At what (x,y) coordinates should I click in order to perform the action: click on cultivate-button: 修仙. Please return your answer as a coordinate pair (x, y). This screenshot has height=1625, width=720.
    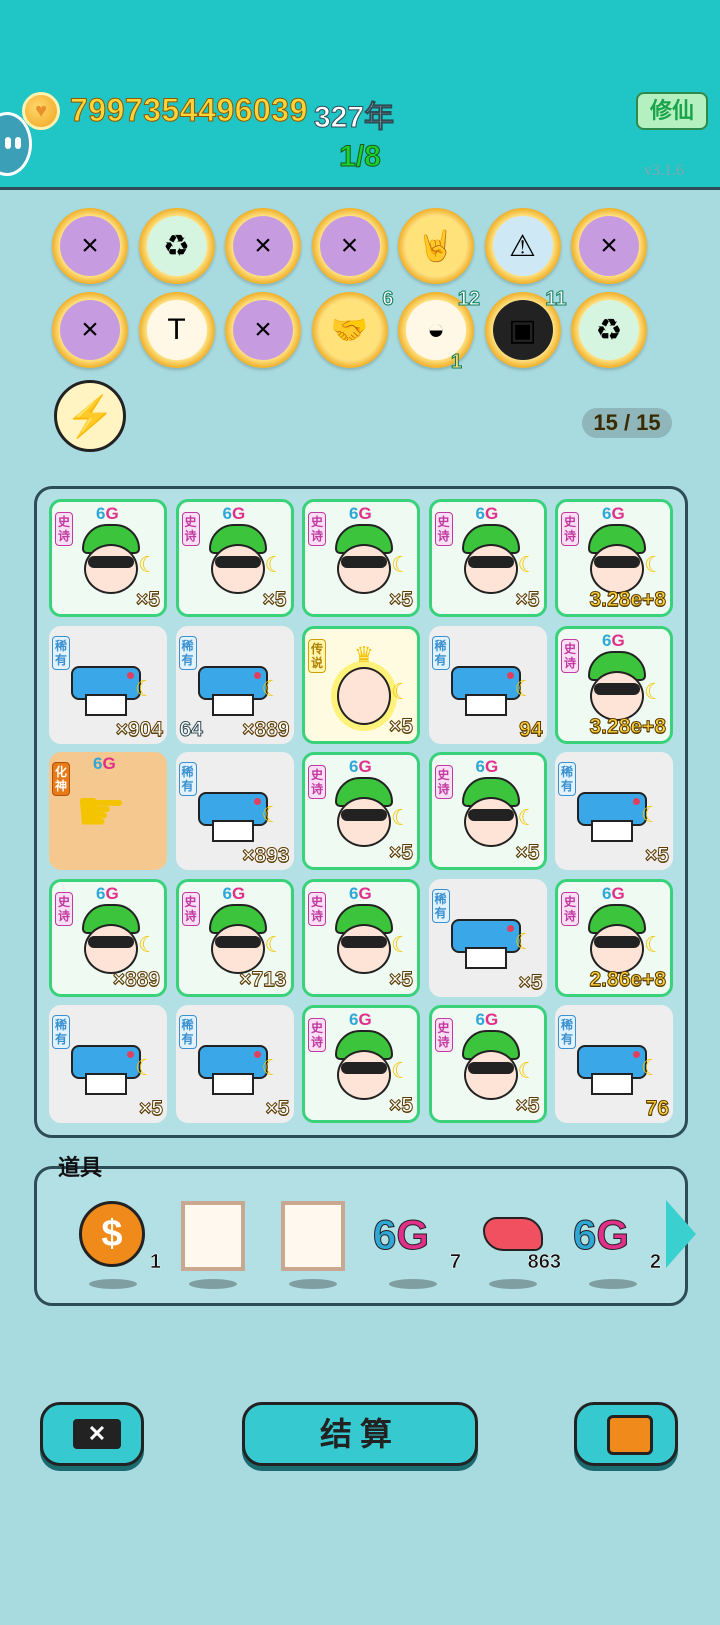
    Looking at the image, I should click on (672, 111).